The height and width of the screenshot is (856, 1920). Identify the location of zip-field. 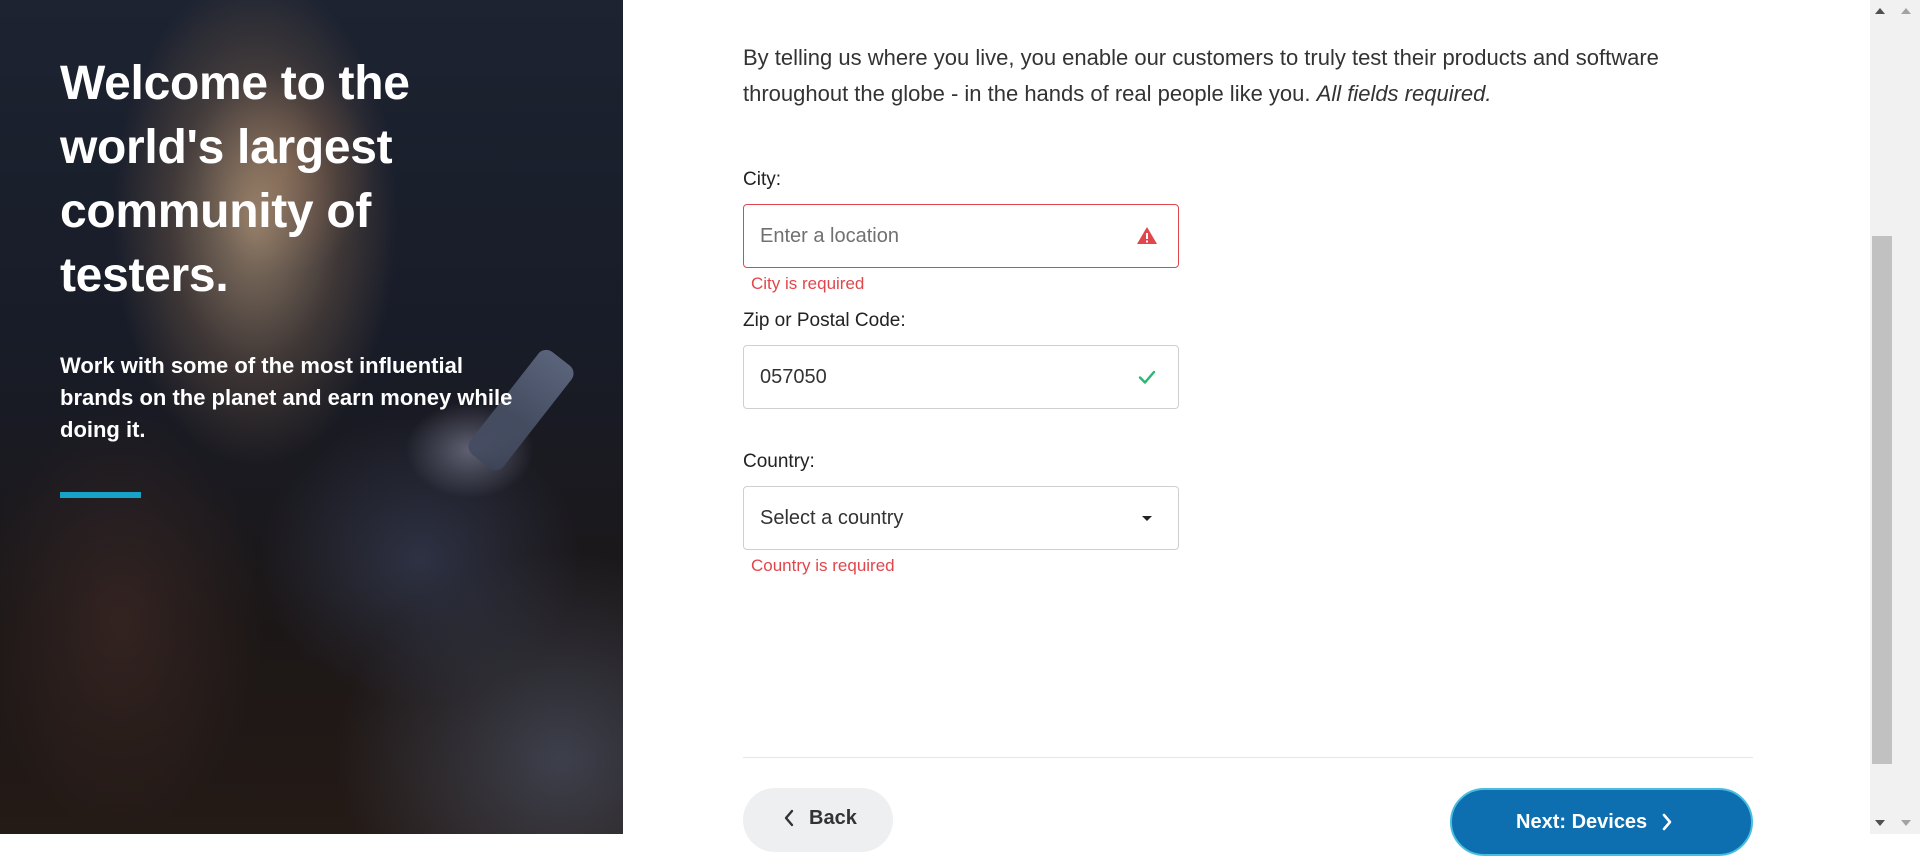
(961, 377).